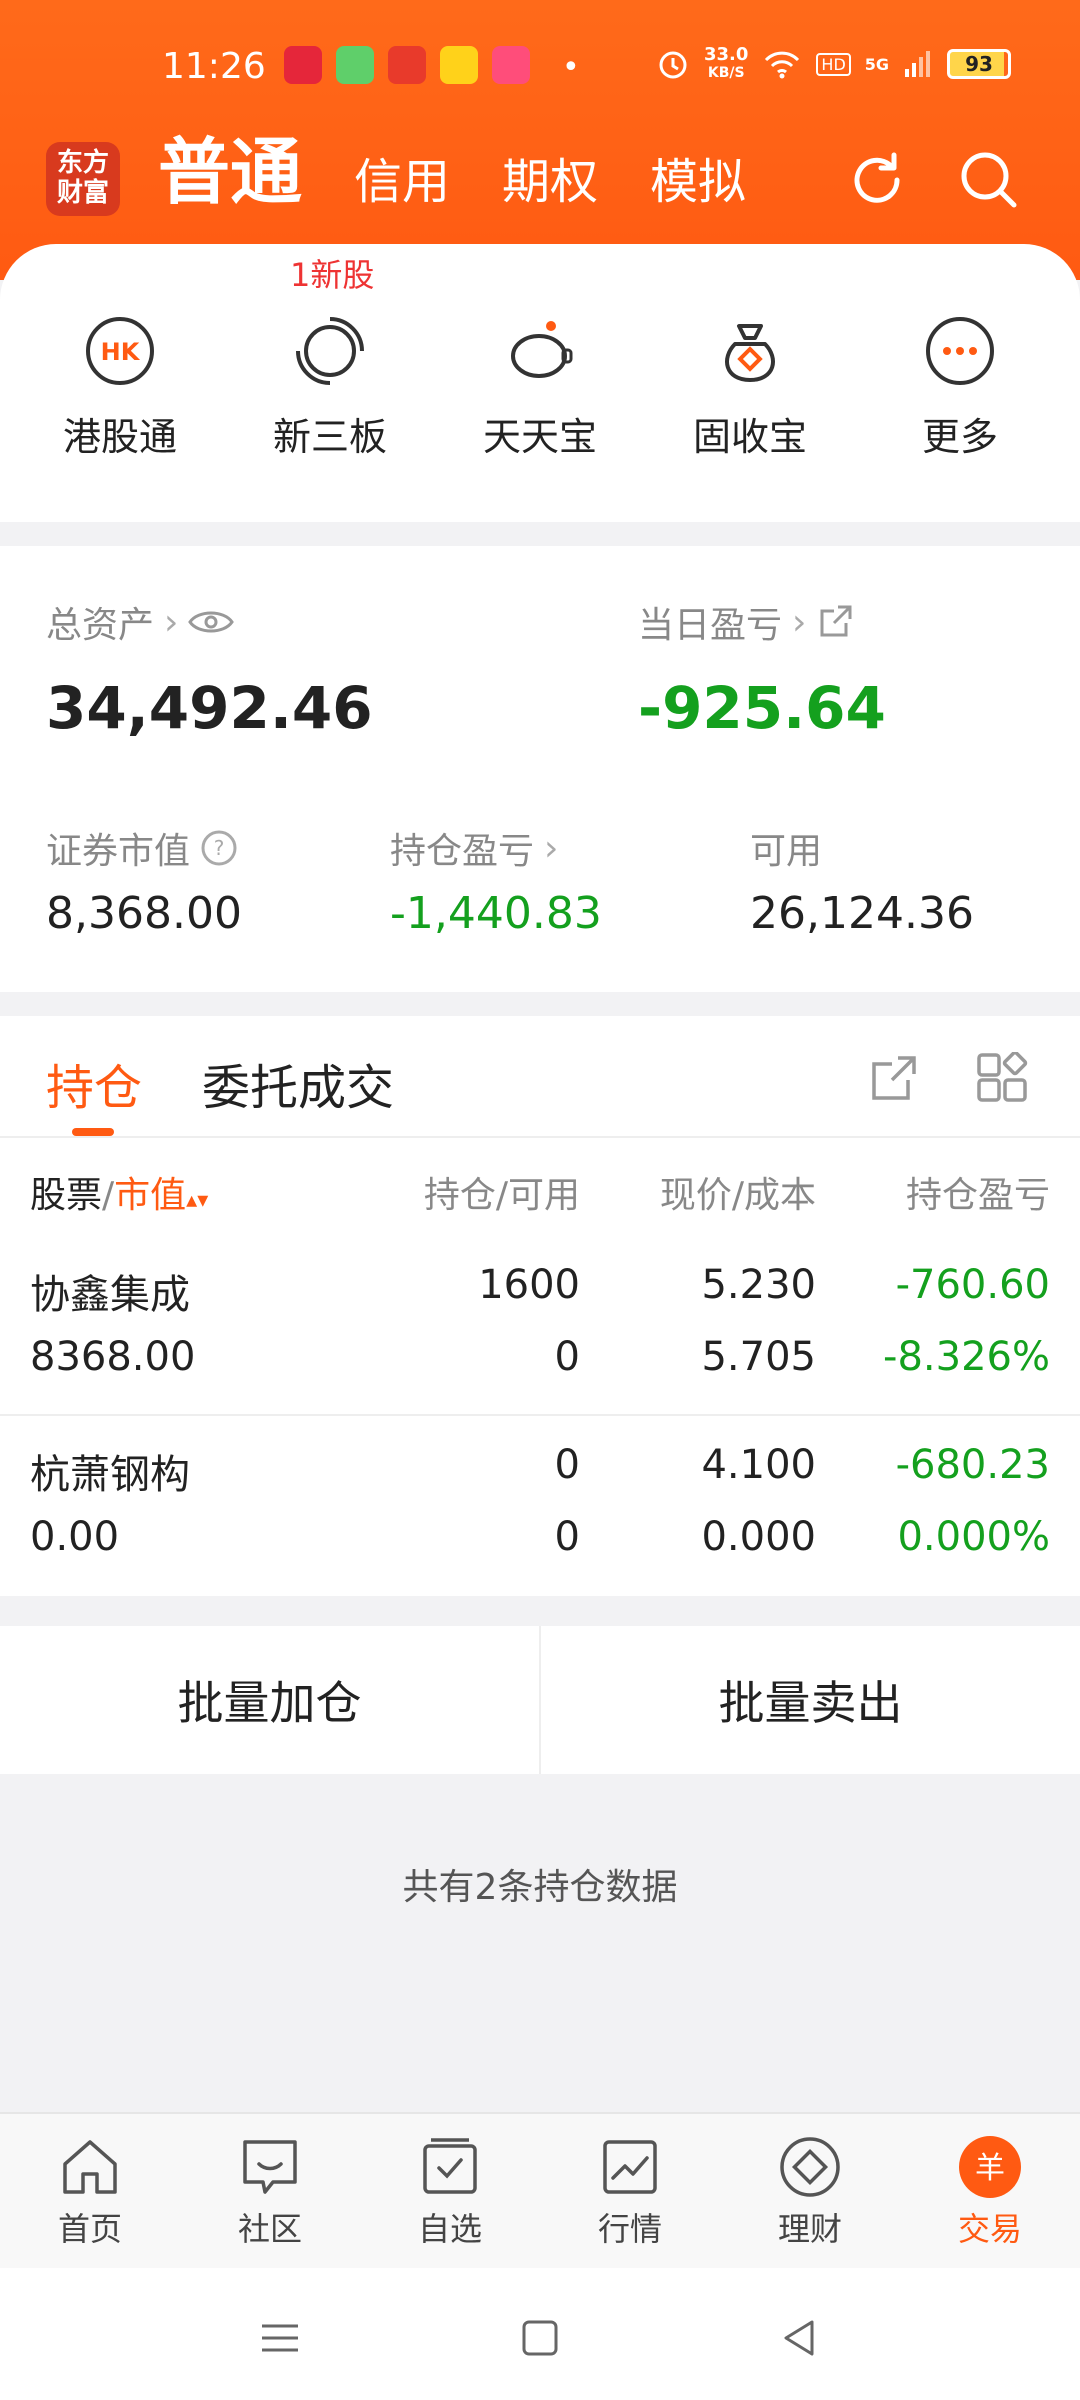 The width and height of the screenshot is (1080, 2400). Describe the element at coordinates (540, 1700) in the screenshot. I see `batch-actions: 批量加仓 批量卖出` at that location.